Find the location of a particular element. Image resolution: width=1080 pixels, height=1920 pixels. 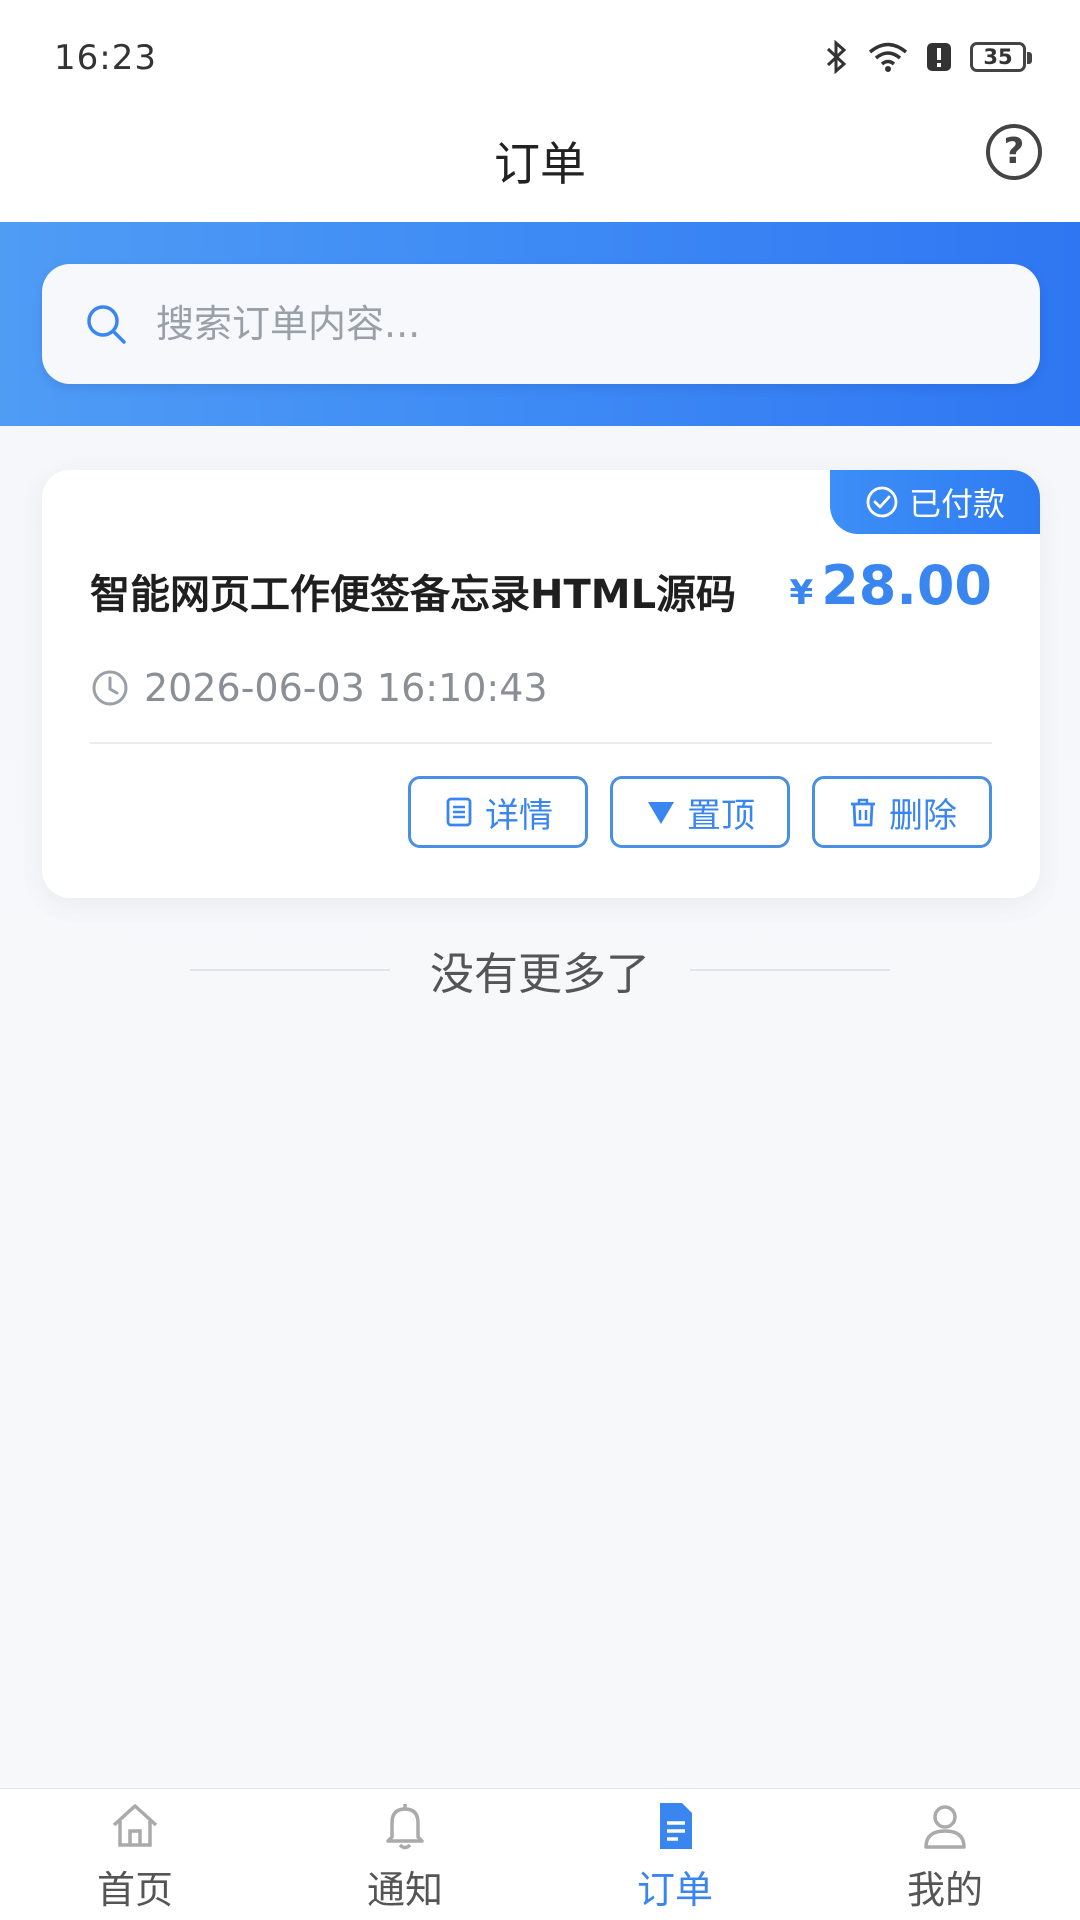

order-actions: 详情 置顶 删除 is located at coordinates (700, 812).